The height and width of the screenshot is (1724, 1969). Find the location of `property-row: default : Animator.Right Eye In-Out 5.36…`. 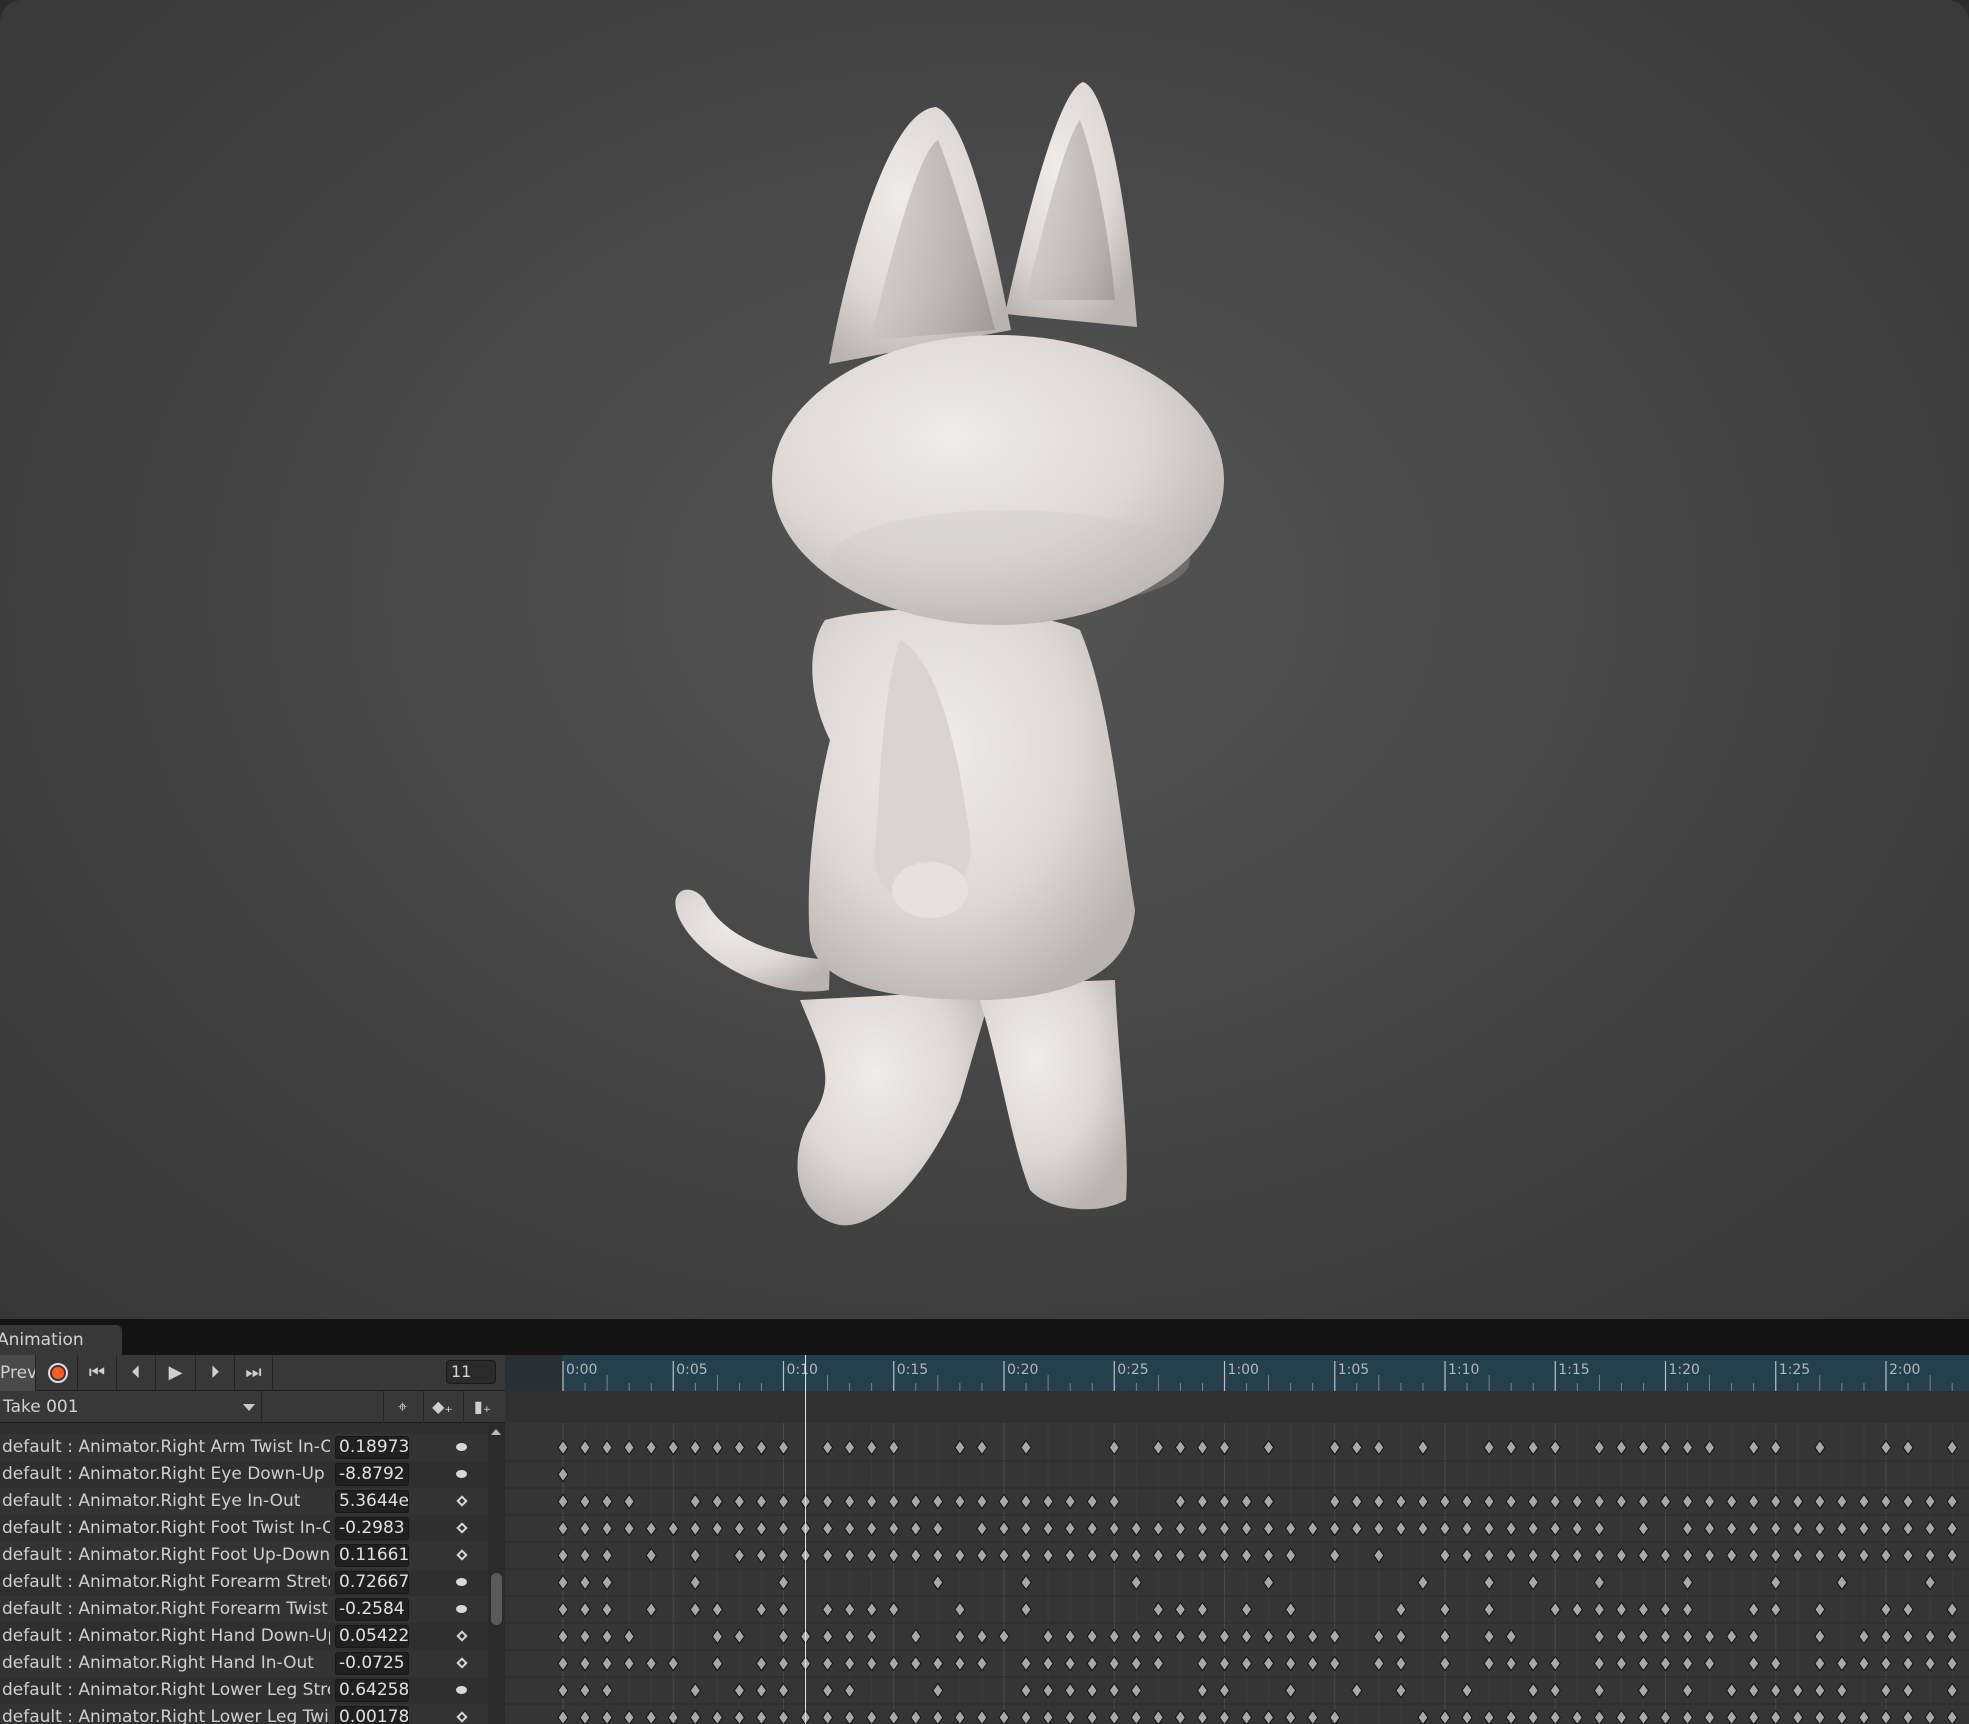

property-row: default : Animator.Right Eye In-Out 5.36… is located at coordinates (244, 1501).